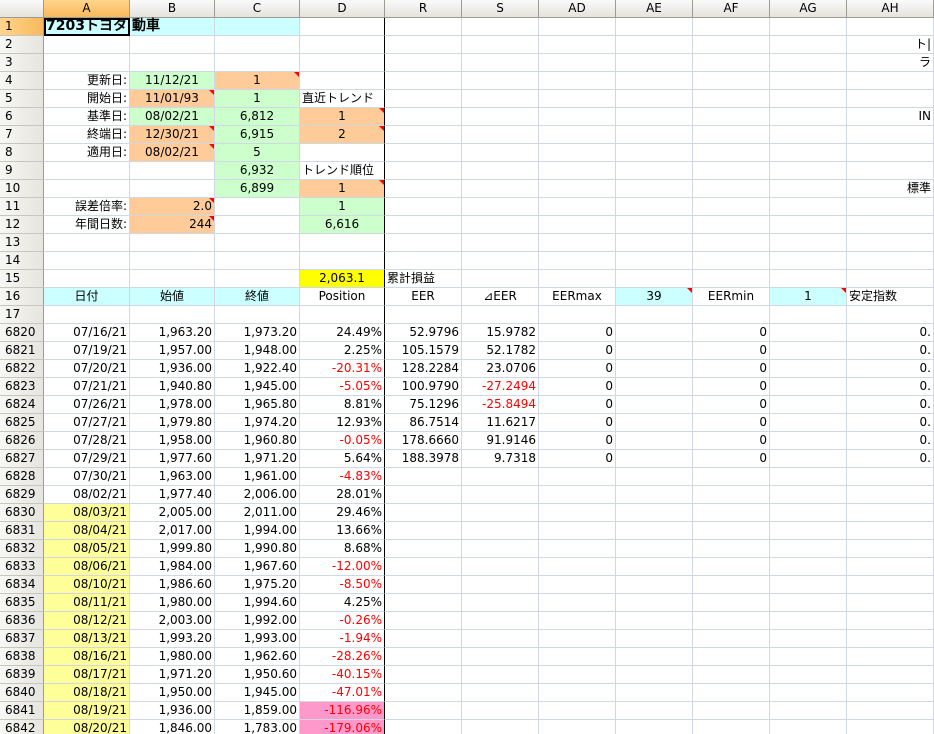 Image resolution: width=934 pixels, height=734 pixels. What do you see at coordinates (87, 81) in the screenshot?
I see `update-date-label: 更新日:` at bounding box center [87, 81].